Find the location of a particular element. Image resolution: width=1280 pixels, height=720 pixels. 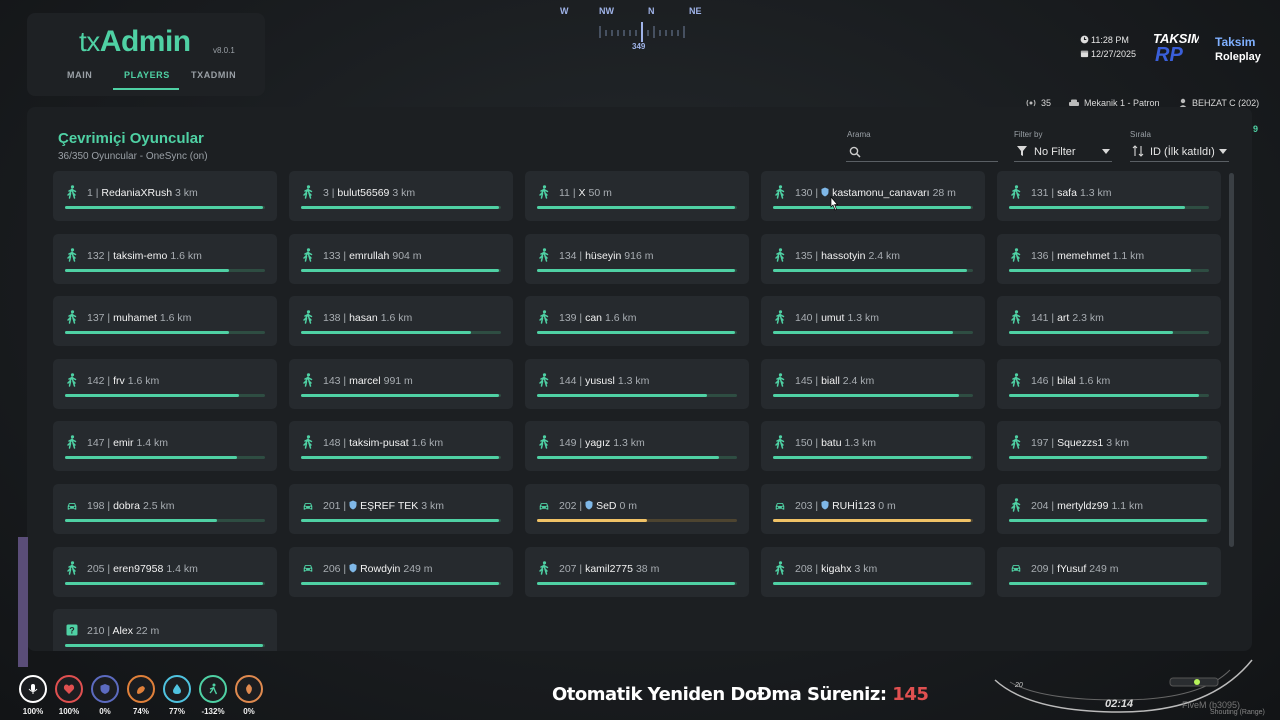

player-card: 206 | Rowdyin 249 m is located at coordinates (401, 571).